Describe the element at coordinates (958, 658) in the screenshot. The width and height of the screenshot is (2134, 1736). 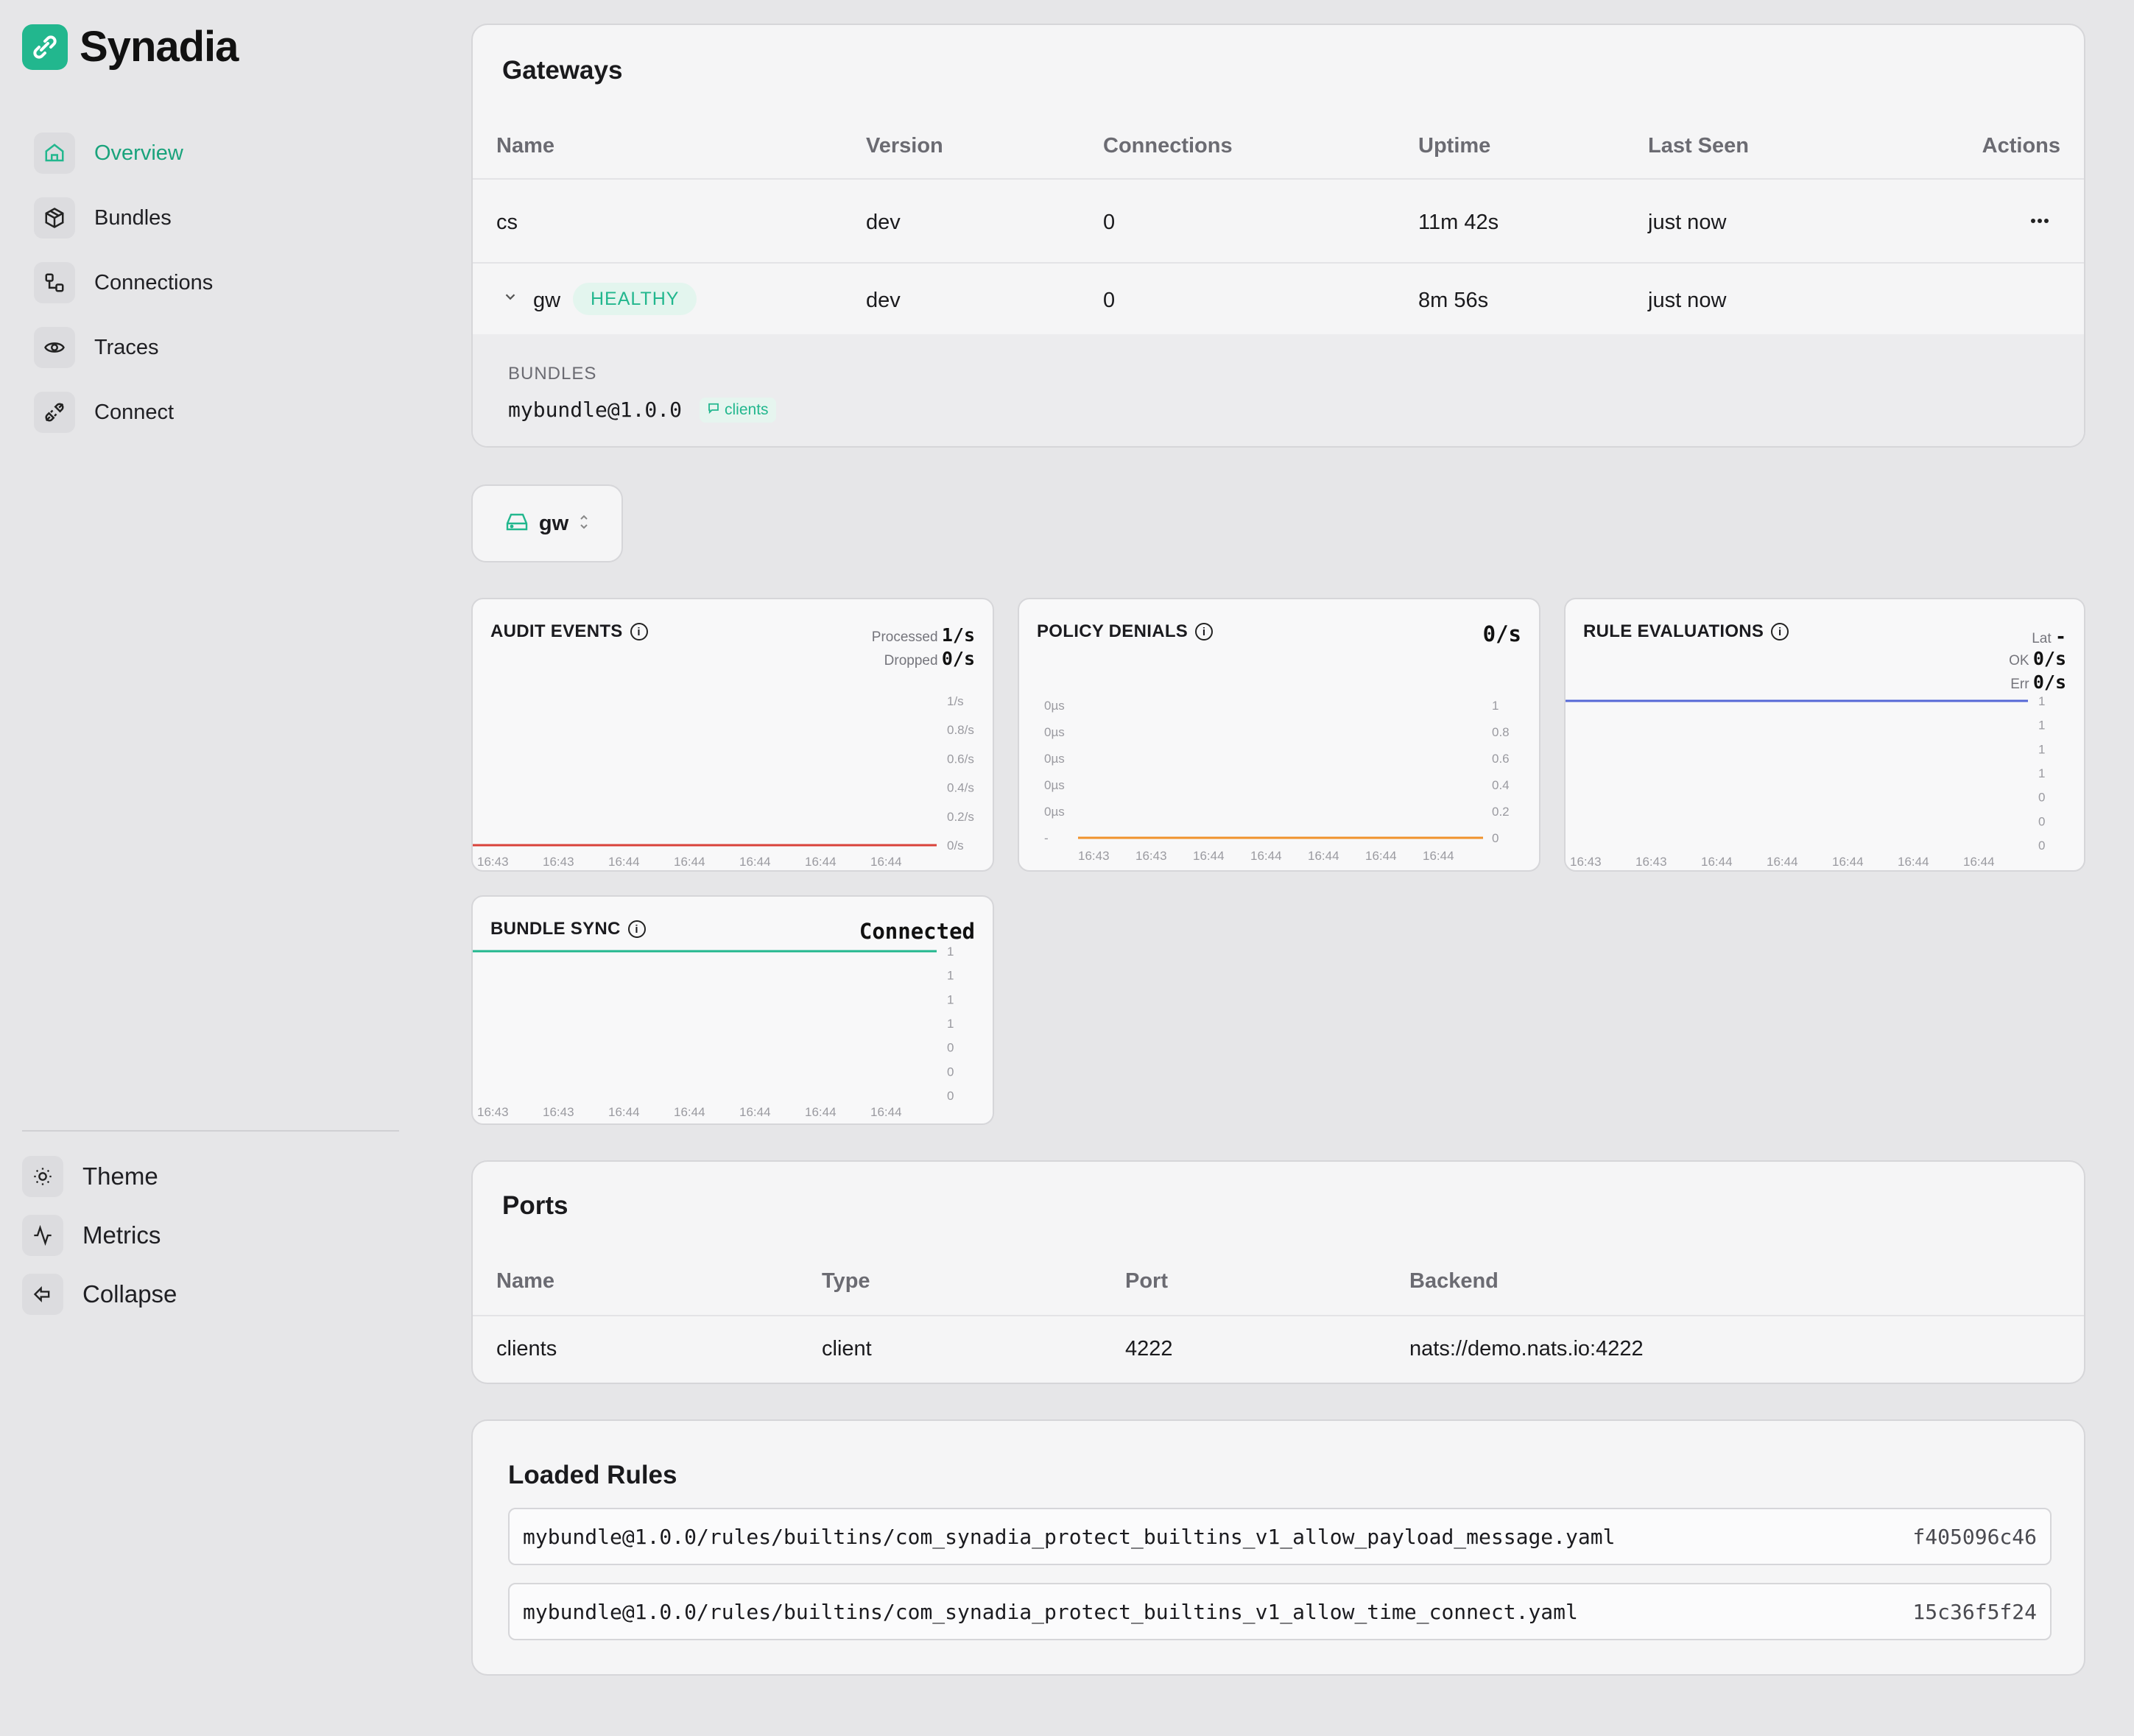
I see `dropped-value: 0/s` at that location.